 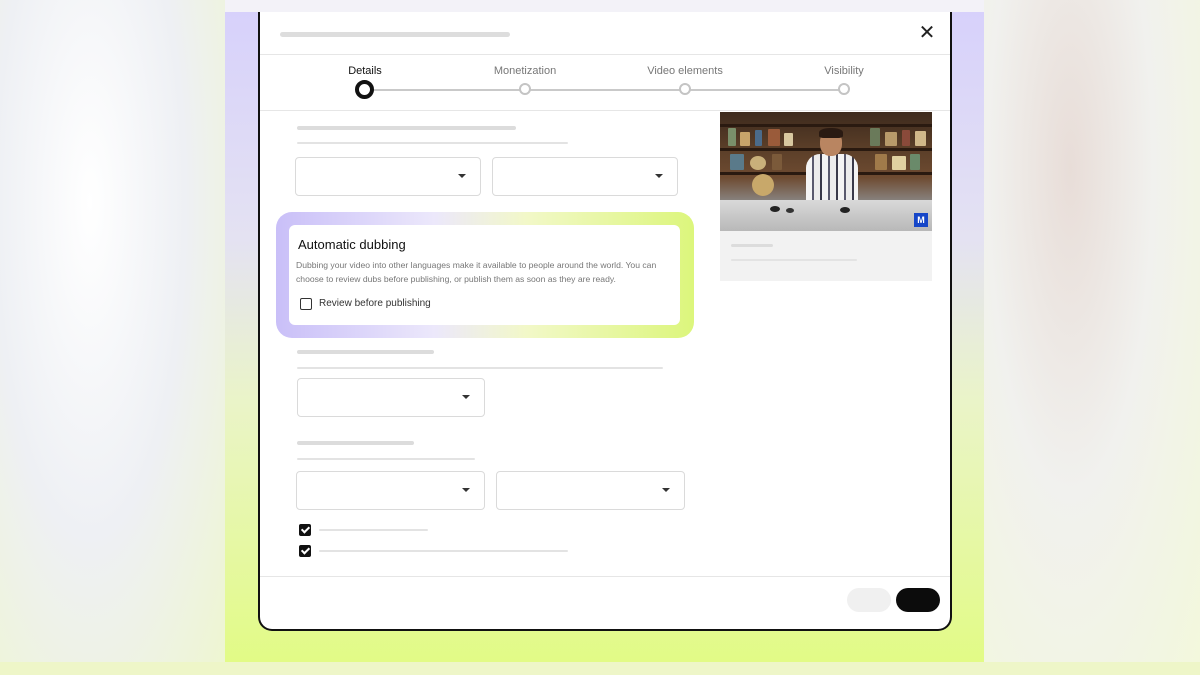 What do you see at coordinates (752, 245) in the screenshot?
I see `video-title-placeholder` at bounding box center [752, 245].